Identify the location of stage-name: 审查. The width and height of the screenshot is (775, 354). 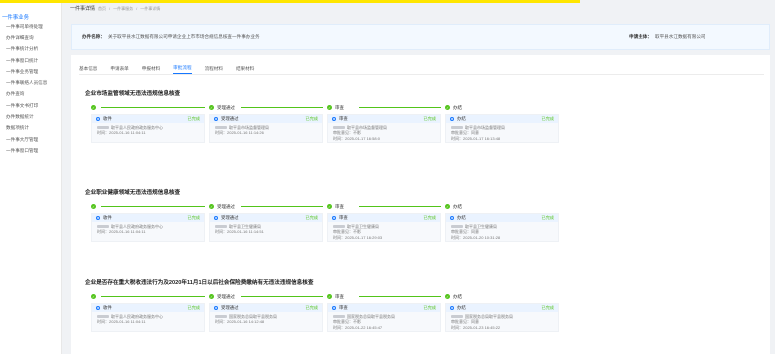
(339, 206).